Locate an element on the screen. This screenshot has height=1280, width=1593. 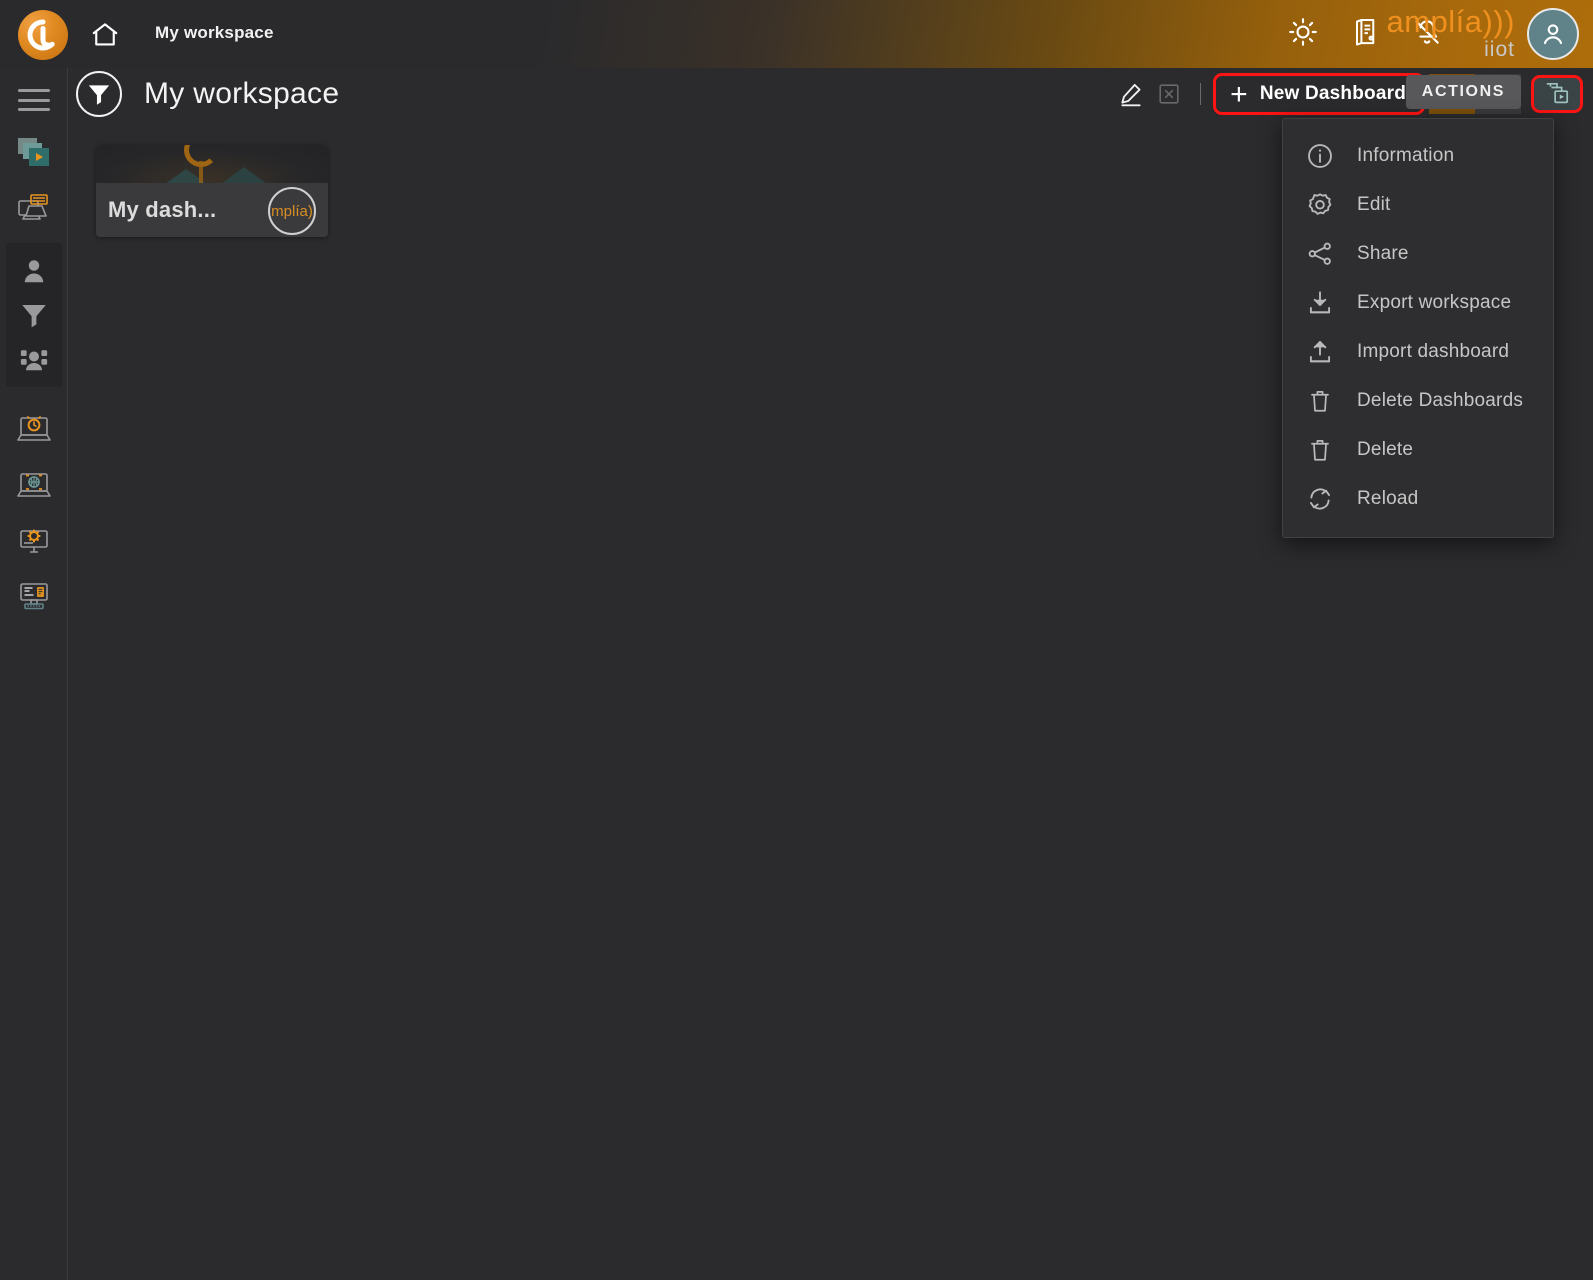
sidebar-item-devices is located at coordinates (34, 429).